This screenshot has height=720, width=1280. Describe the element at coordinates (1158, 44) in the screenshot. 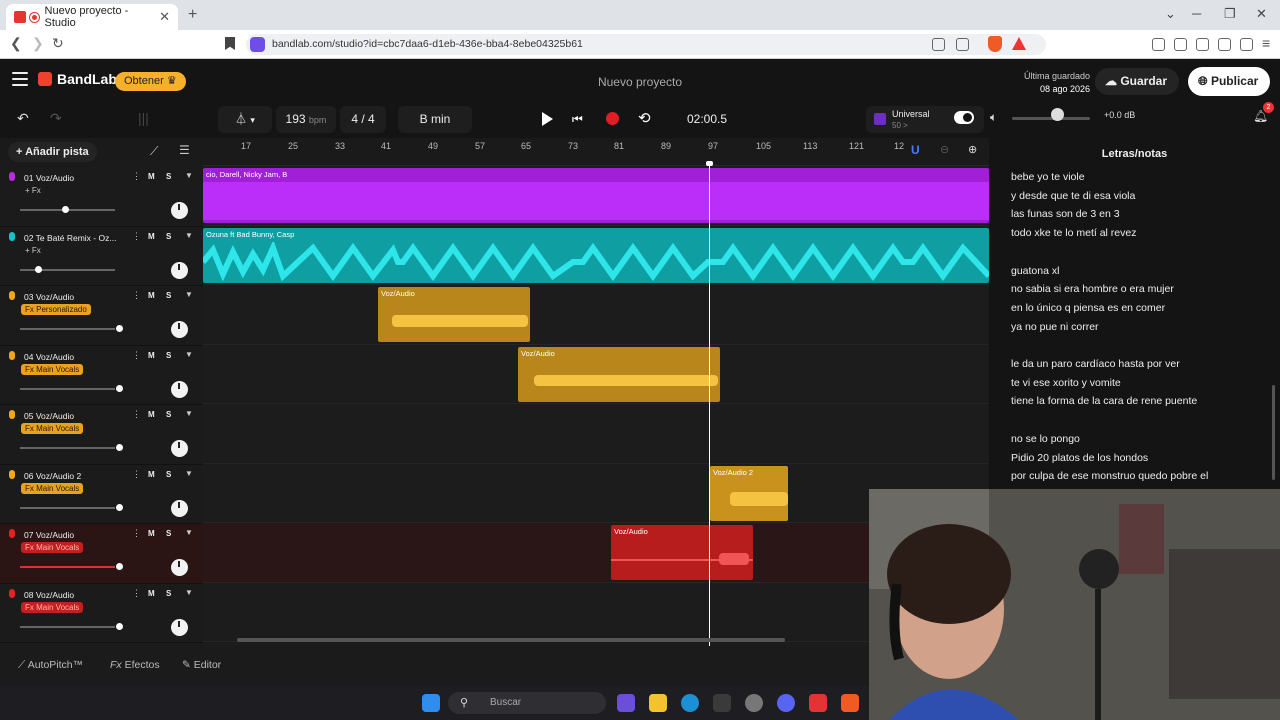

I see `extensions-icon` at that location.